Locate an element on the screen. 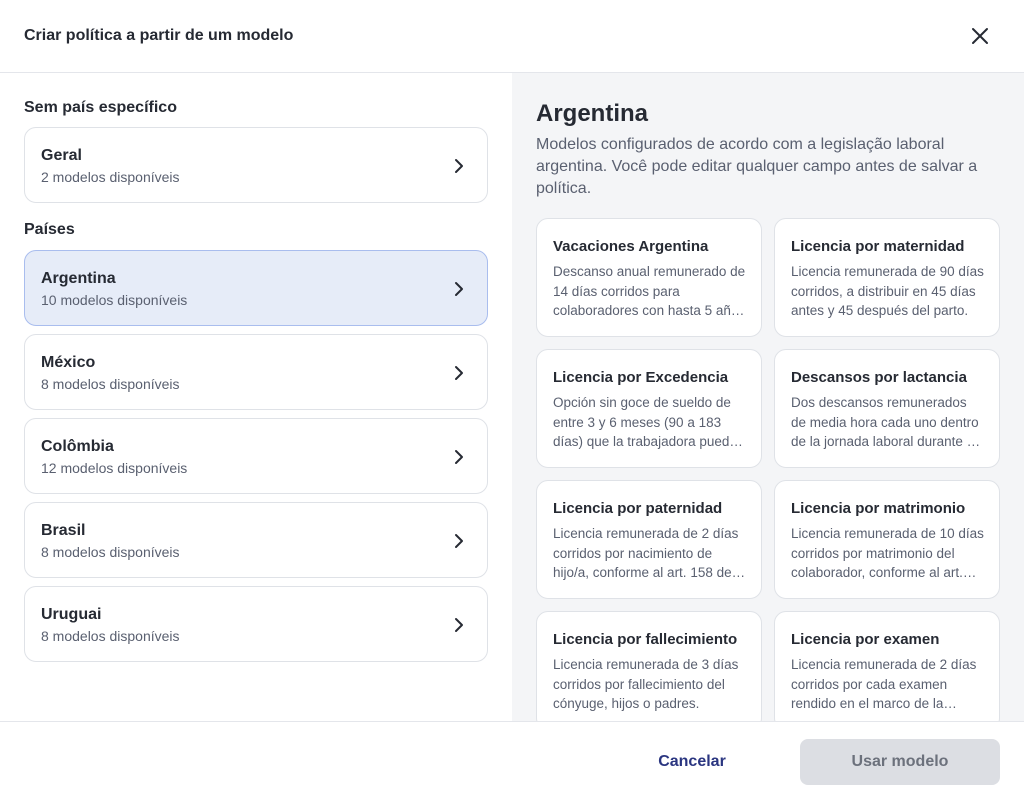 This screenshot has width=1024, height=800. country-item-mexico: México 8 modelos disponíveis is located at coordinates (256, 372).